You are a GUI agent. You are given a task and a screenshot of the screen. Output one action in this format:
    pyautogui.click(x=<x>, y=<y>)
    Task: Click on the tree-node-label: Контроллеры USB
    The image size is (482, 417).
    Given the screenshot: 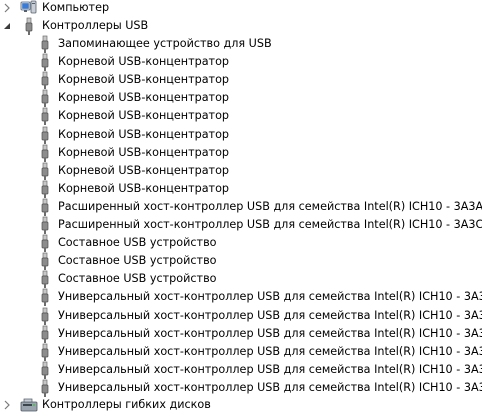 What is the action you would take?
    pyautogui.click(x=95, y=25)
    